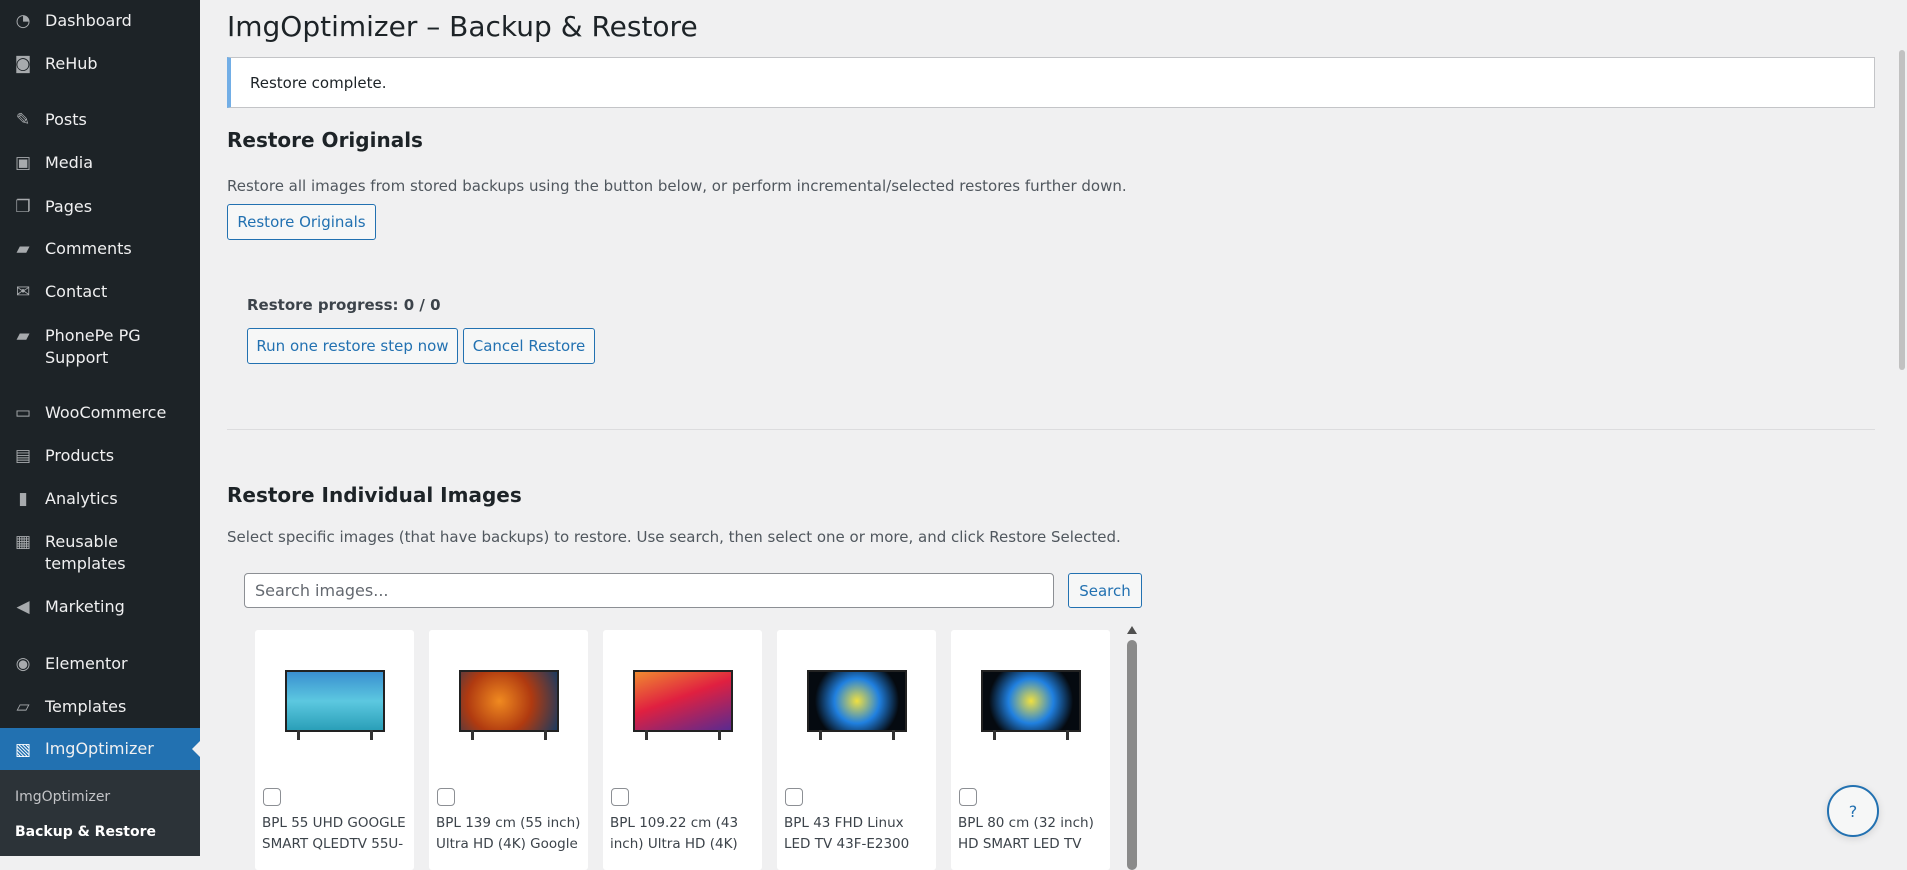 The height and width of the screenshot is (870, 1907). What do you see at coordinates (62, 797) in the screenshot?
I see `submenu-imgoptimizer: ImgOptimizer` at bounding box center [62, 797].